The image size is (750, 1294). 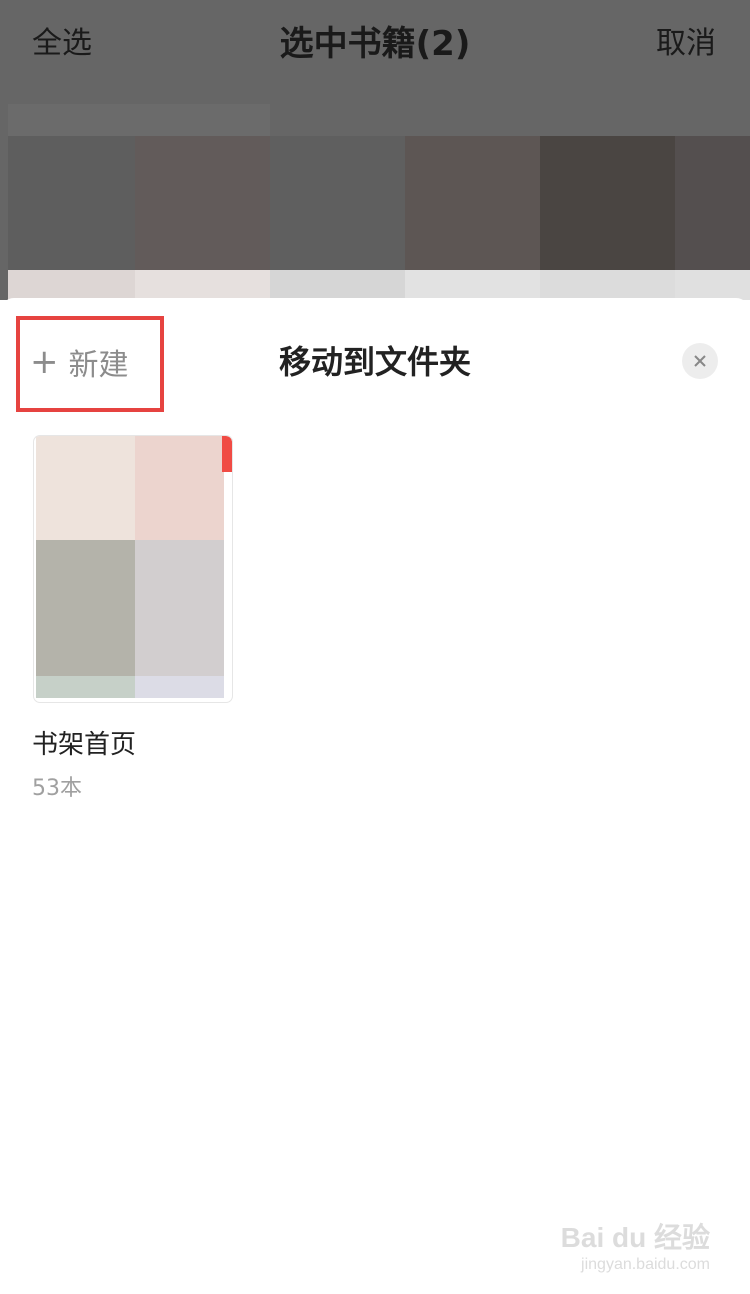 I want to click on page-title: 选中书籍(2), so click(x=375, y=44).